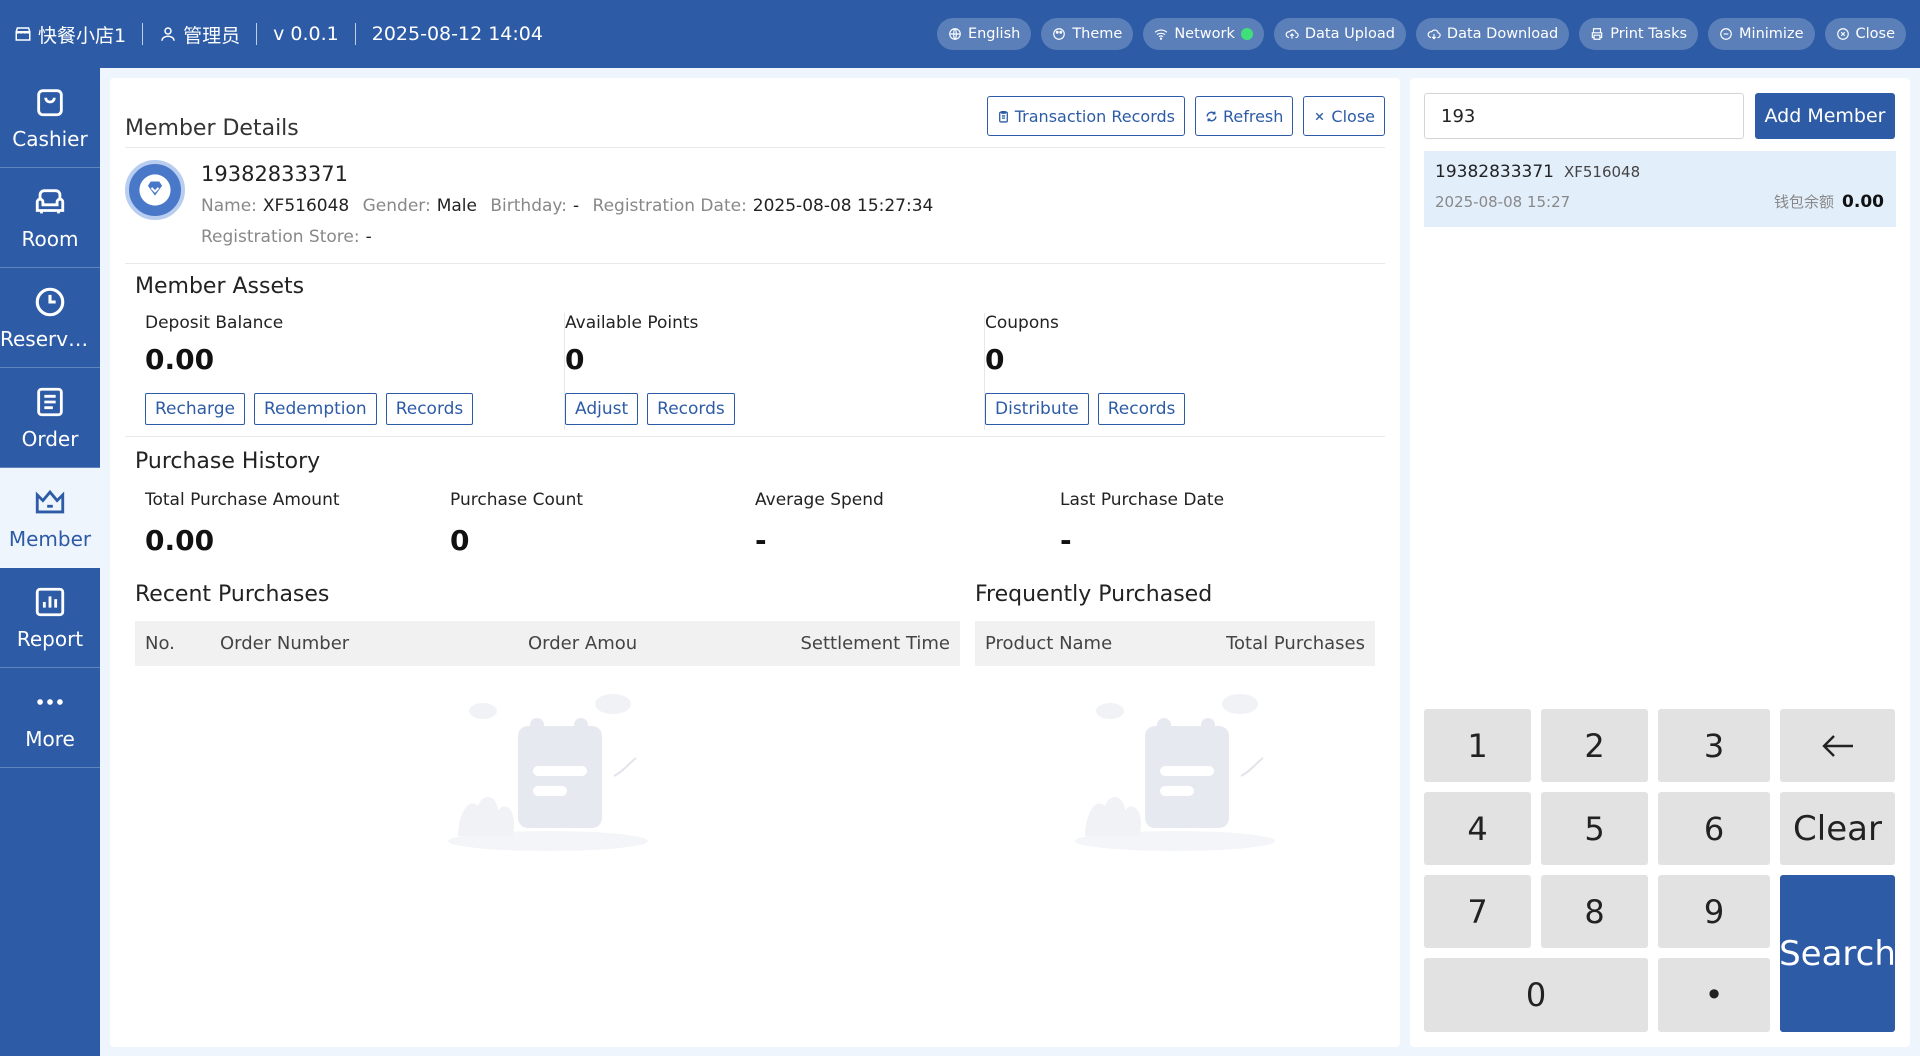  I want to click on theme-button: Theme, so click(1087, 34).